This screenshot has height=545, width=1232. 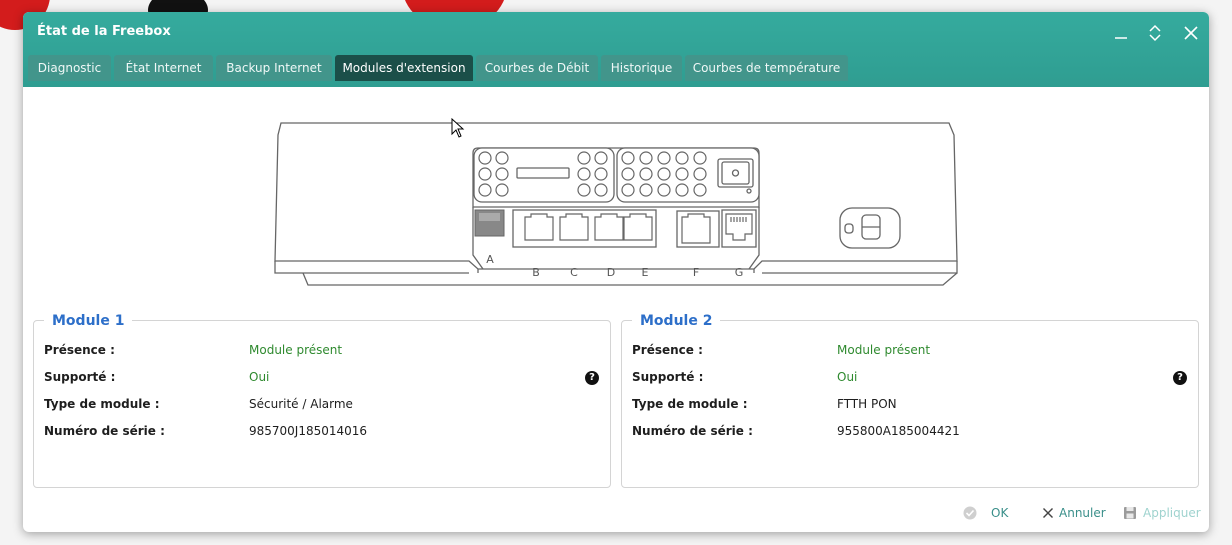 I want to click on apply-button: Appliquer, so click(x=1163, y=513).